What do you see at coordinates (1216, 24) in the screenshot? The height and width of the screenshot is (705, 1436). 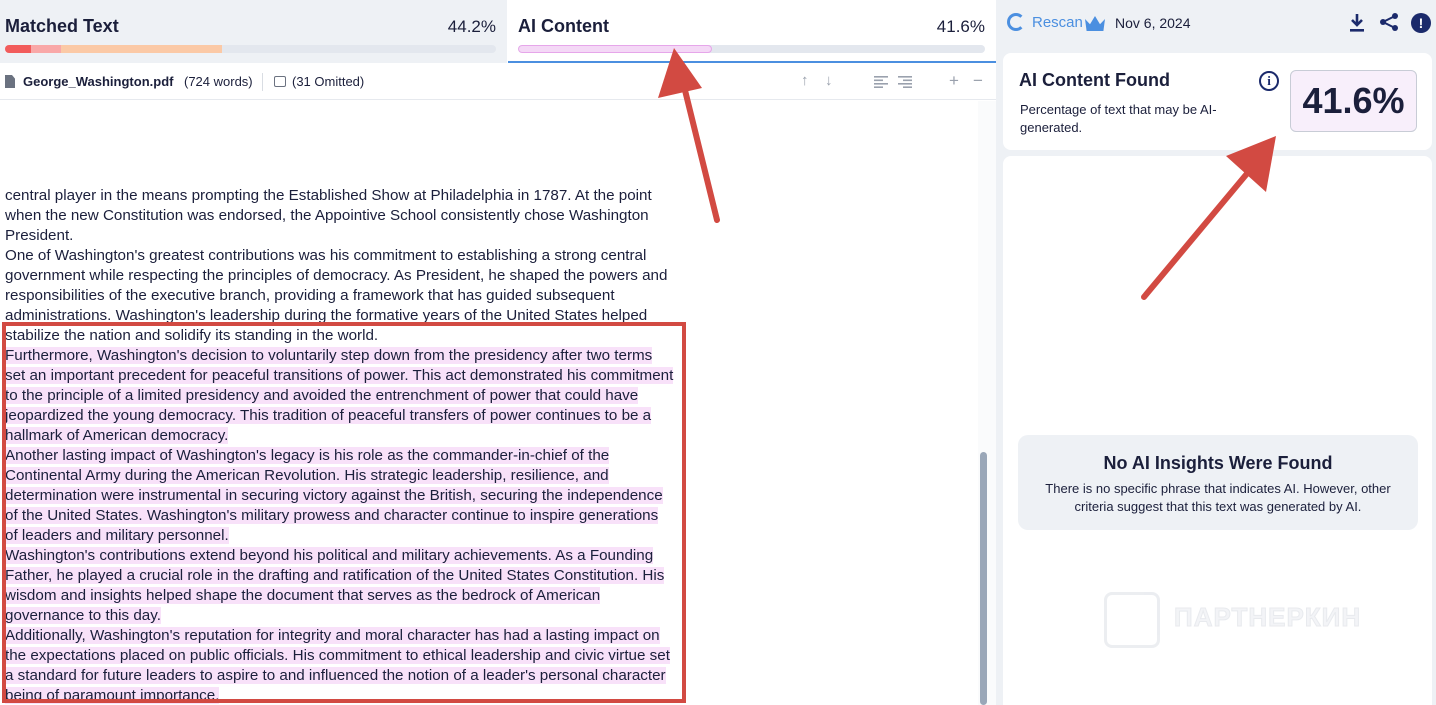 I see `sidebar-header: Rescan Nov 6, 2024 !` at bounding box center [1216, 24].